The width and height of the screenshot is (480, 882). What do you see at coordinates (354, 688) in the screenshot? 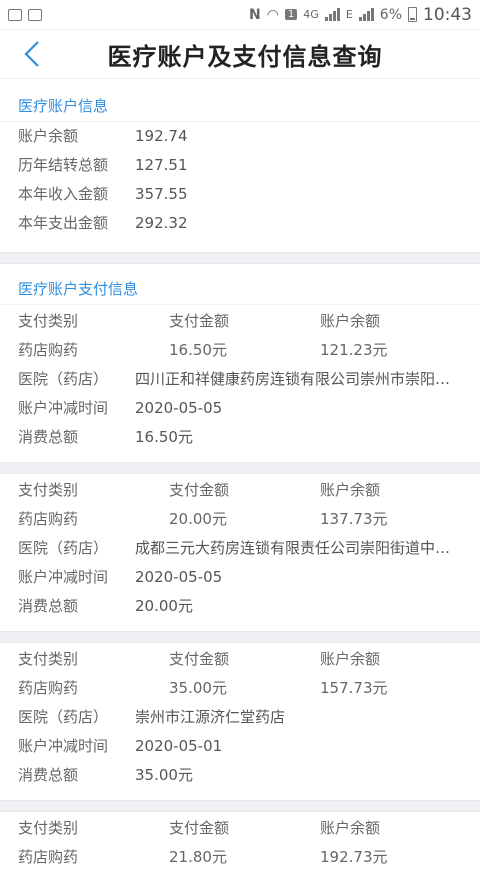
I see `balance-value: 157.73元` at bounding box center [354, 688].